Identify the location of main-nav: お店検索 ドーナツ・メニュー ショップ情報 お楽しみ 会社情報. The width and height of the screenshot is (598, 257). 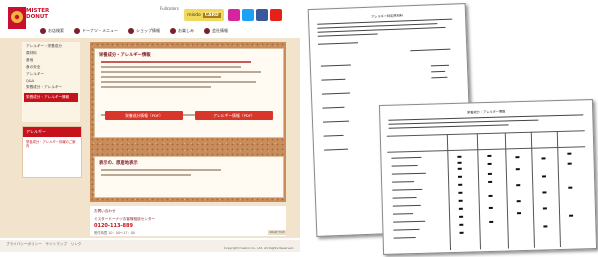
(165, 31).